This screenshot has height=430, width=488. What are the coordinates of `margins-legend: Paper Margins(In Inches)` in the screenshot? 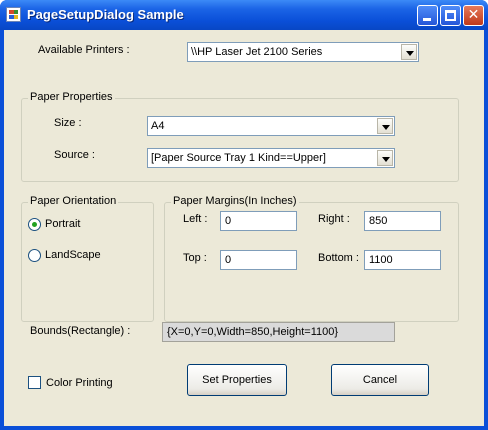 It's located at (235, 201).